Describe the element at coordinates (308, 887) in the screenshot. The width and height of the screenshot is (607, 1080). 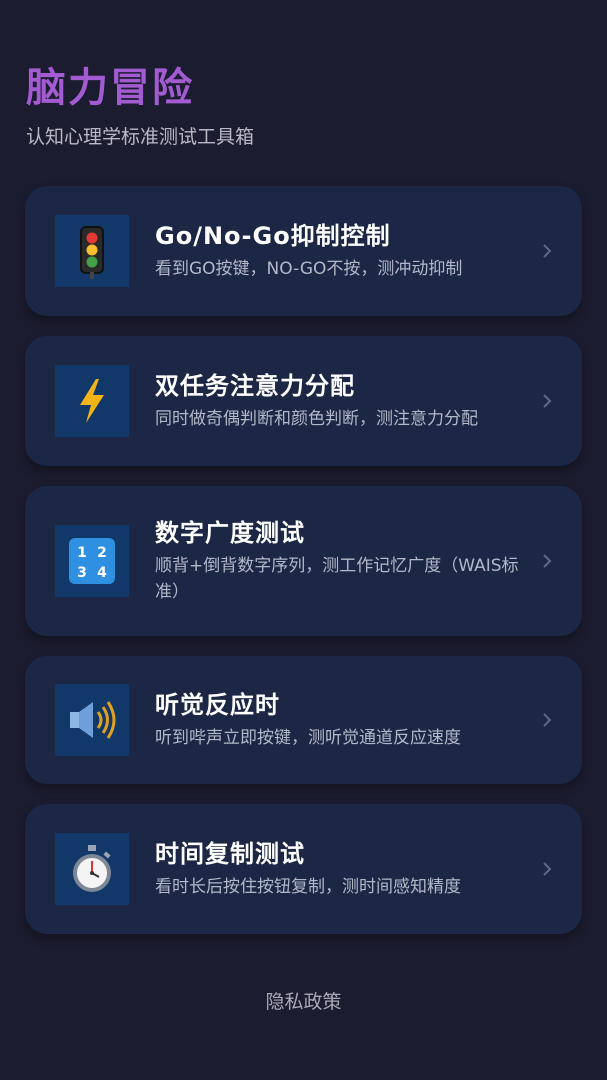
I see `test-description: 看时长后按住按钮复制，测时间感知精度` at that location.